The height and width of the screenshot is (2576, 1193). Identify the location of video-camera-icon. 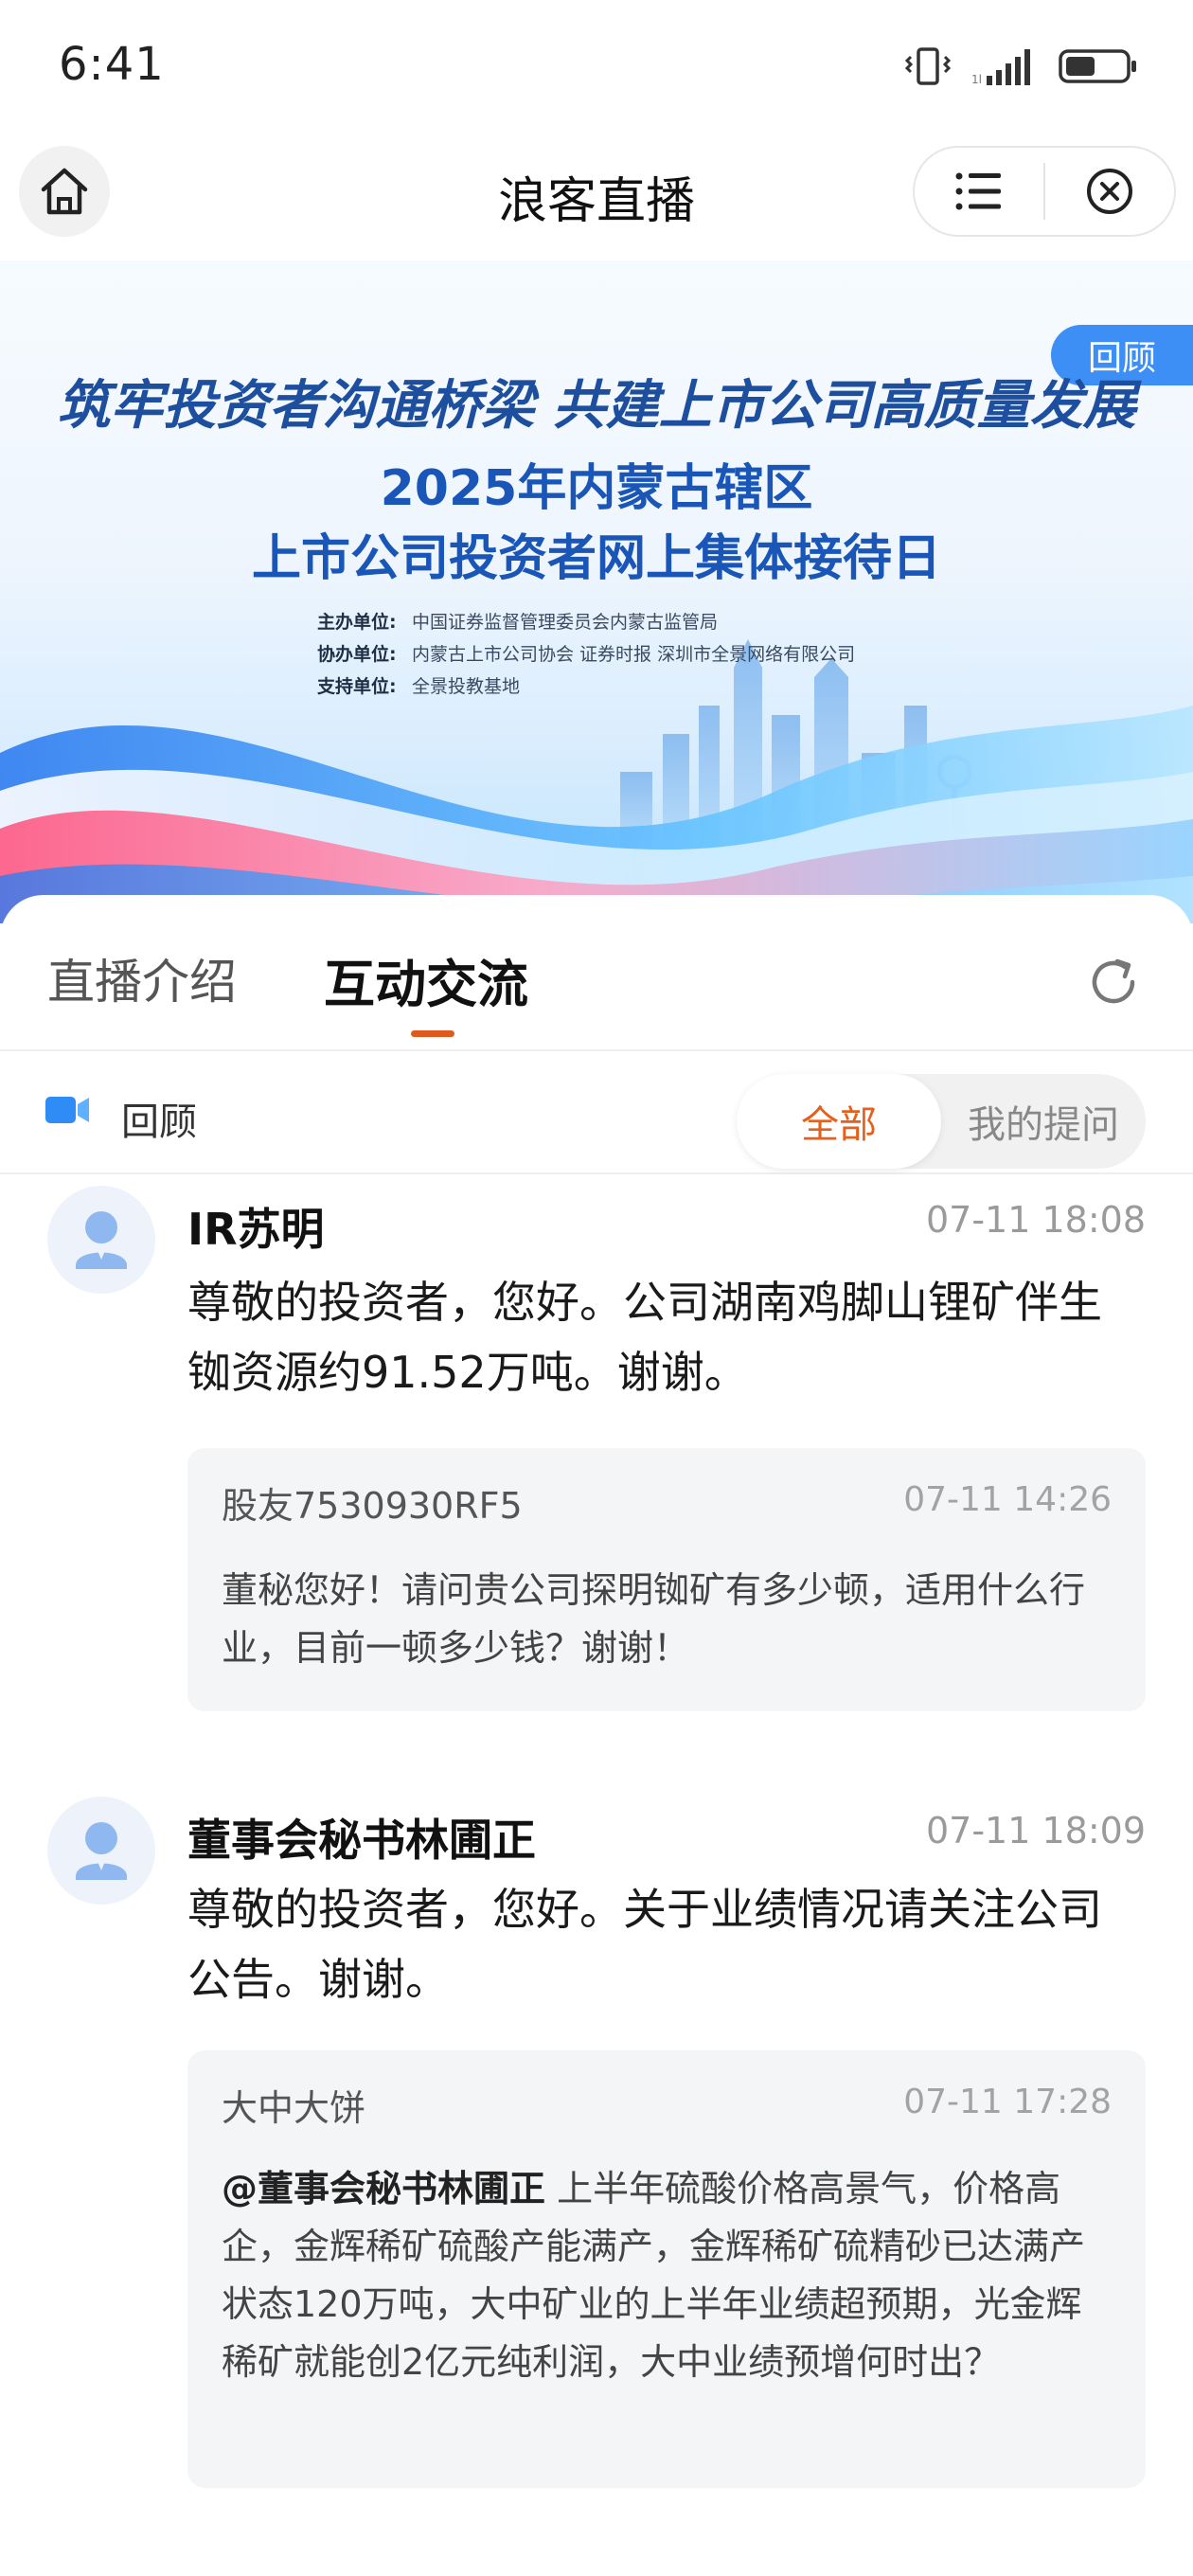
(68, 1110).